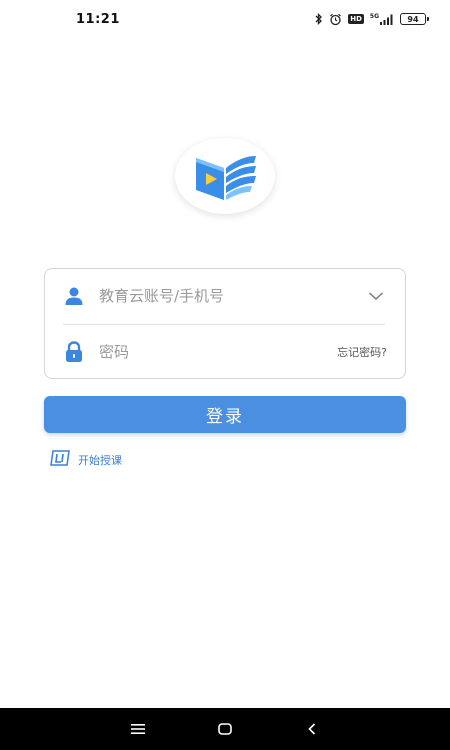  What do you see at coordinates (356, 19) in the screenshot?
I see `hd-icon: HD` at bounding box center [356, 19].